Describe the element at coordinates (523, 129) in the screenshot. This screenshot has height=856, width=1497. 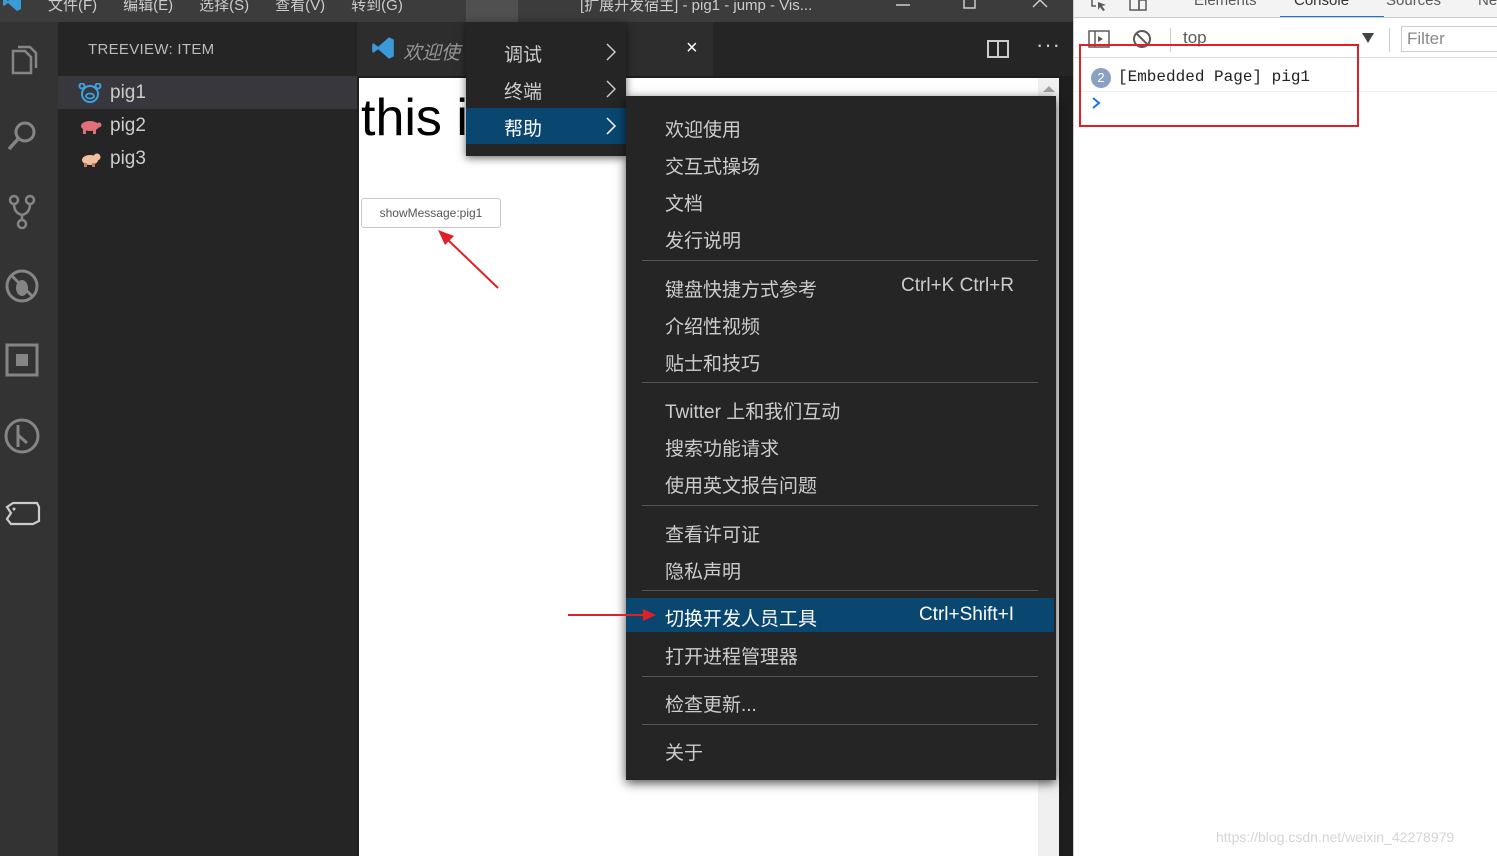
I see `menu-item-label: 帮助` at that location.